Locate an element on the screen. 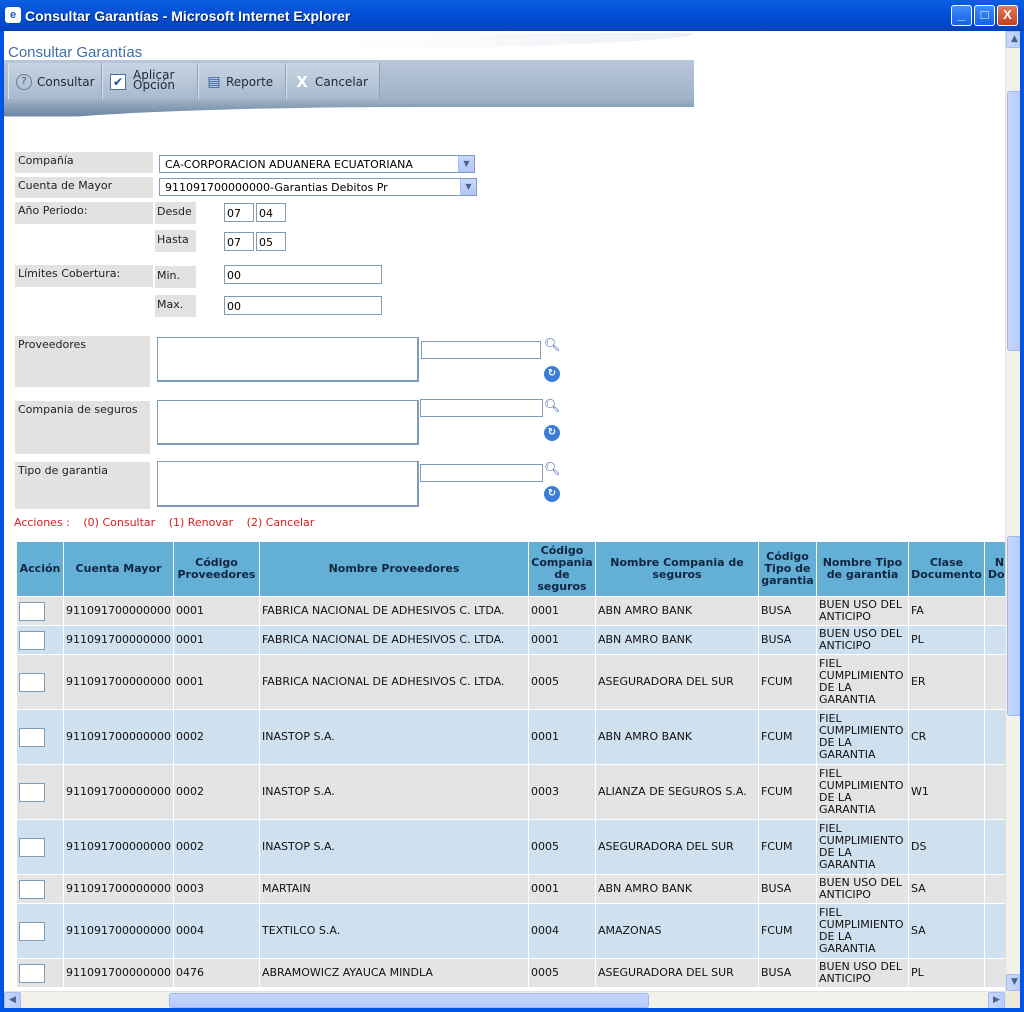 Image resolution: width=1024 pixels, height=1012 pixels. cell-nombre-cia: ASEGURADORA DEL SUR is located at coordinates (676, 973).